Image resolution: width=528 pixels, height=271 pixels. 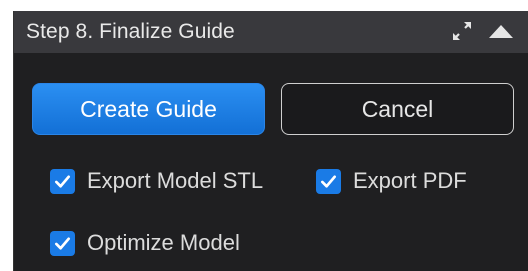 I want to click on export-model-stl-checkbox, so click(x=62, y=181).